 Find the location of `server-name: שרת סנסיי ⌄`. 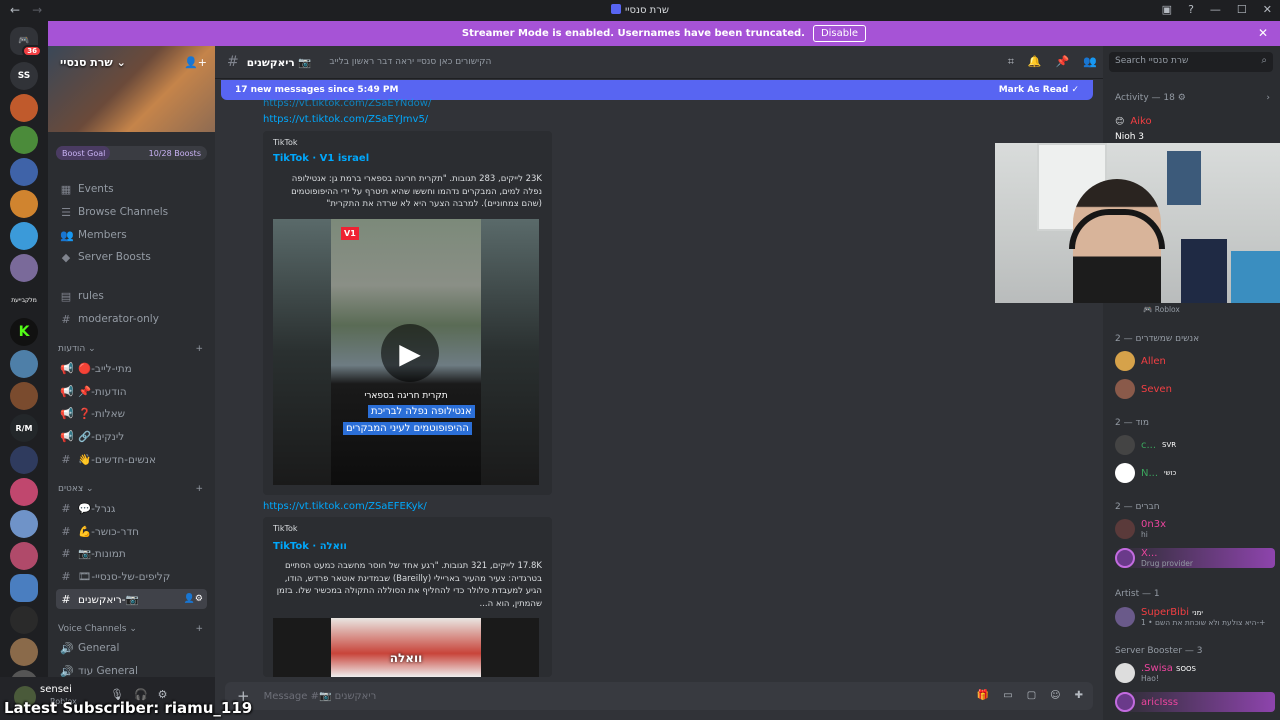

server-name: שרת סנסיי ⌄ is located at coordinates (93, 62).